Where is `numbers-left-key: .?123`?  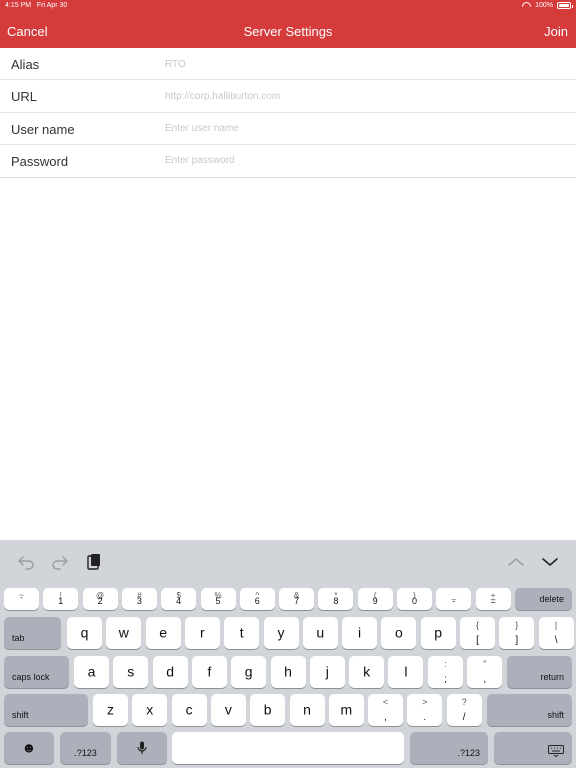
numbers-left-key: .?123 is located at coordinates (85, 748).